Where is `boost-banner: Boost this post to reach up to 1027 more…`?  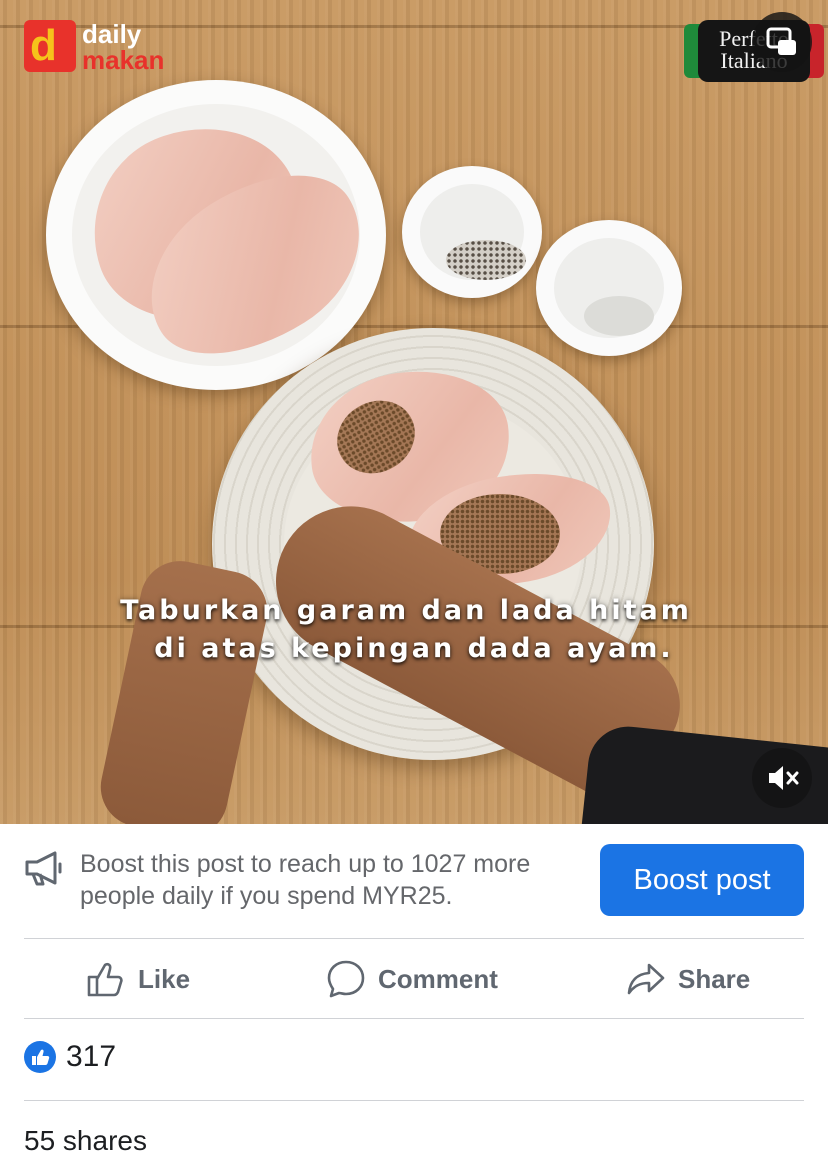 boost-banner: Boost this post to reach up to 1027 more… is located at coordinates (414, 881).